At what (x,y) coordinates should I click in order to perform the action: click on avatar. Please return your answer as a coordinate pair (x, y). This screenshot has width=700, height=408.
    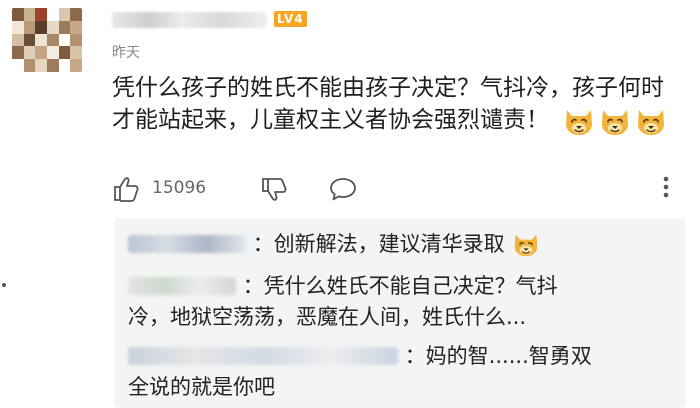
    Looking at the image, I should click on (47, 40).